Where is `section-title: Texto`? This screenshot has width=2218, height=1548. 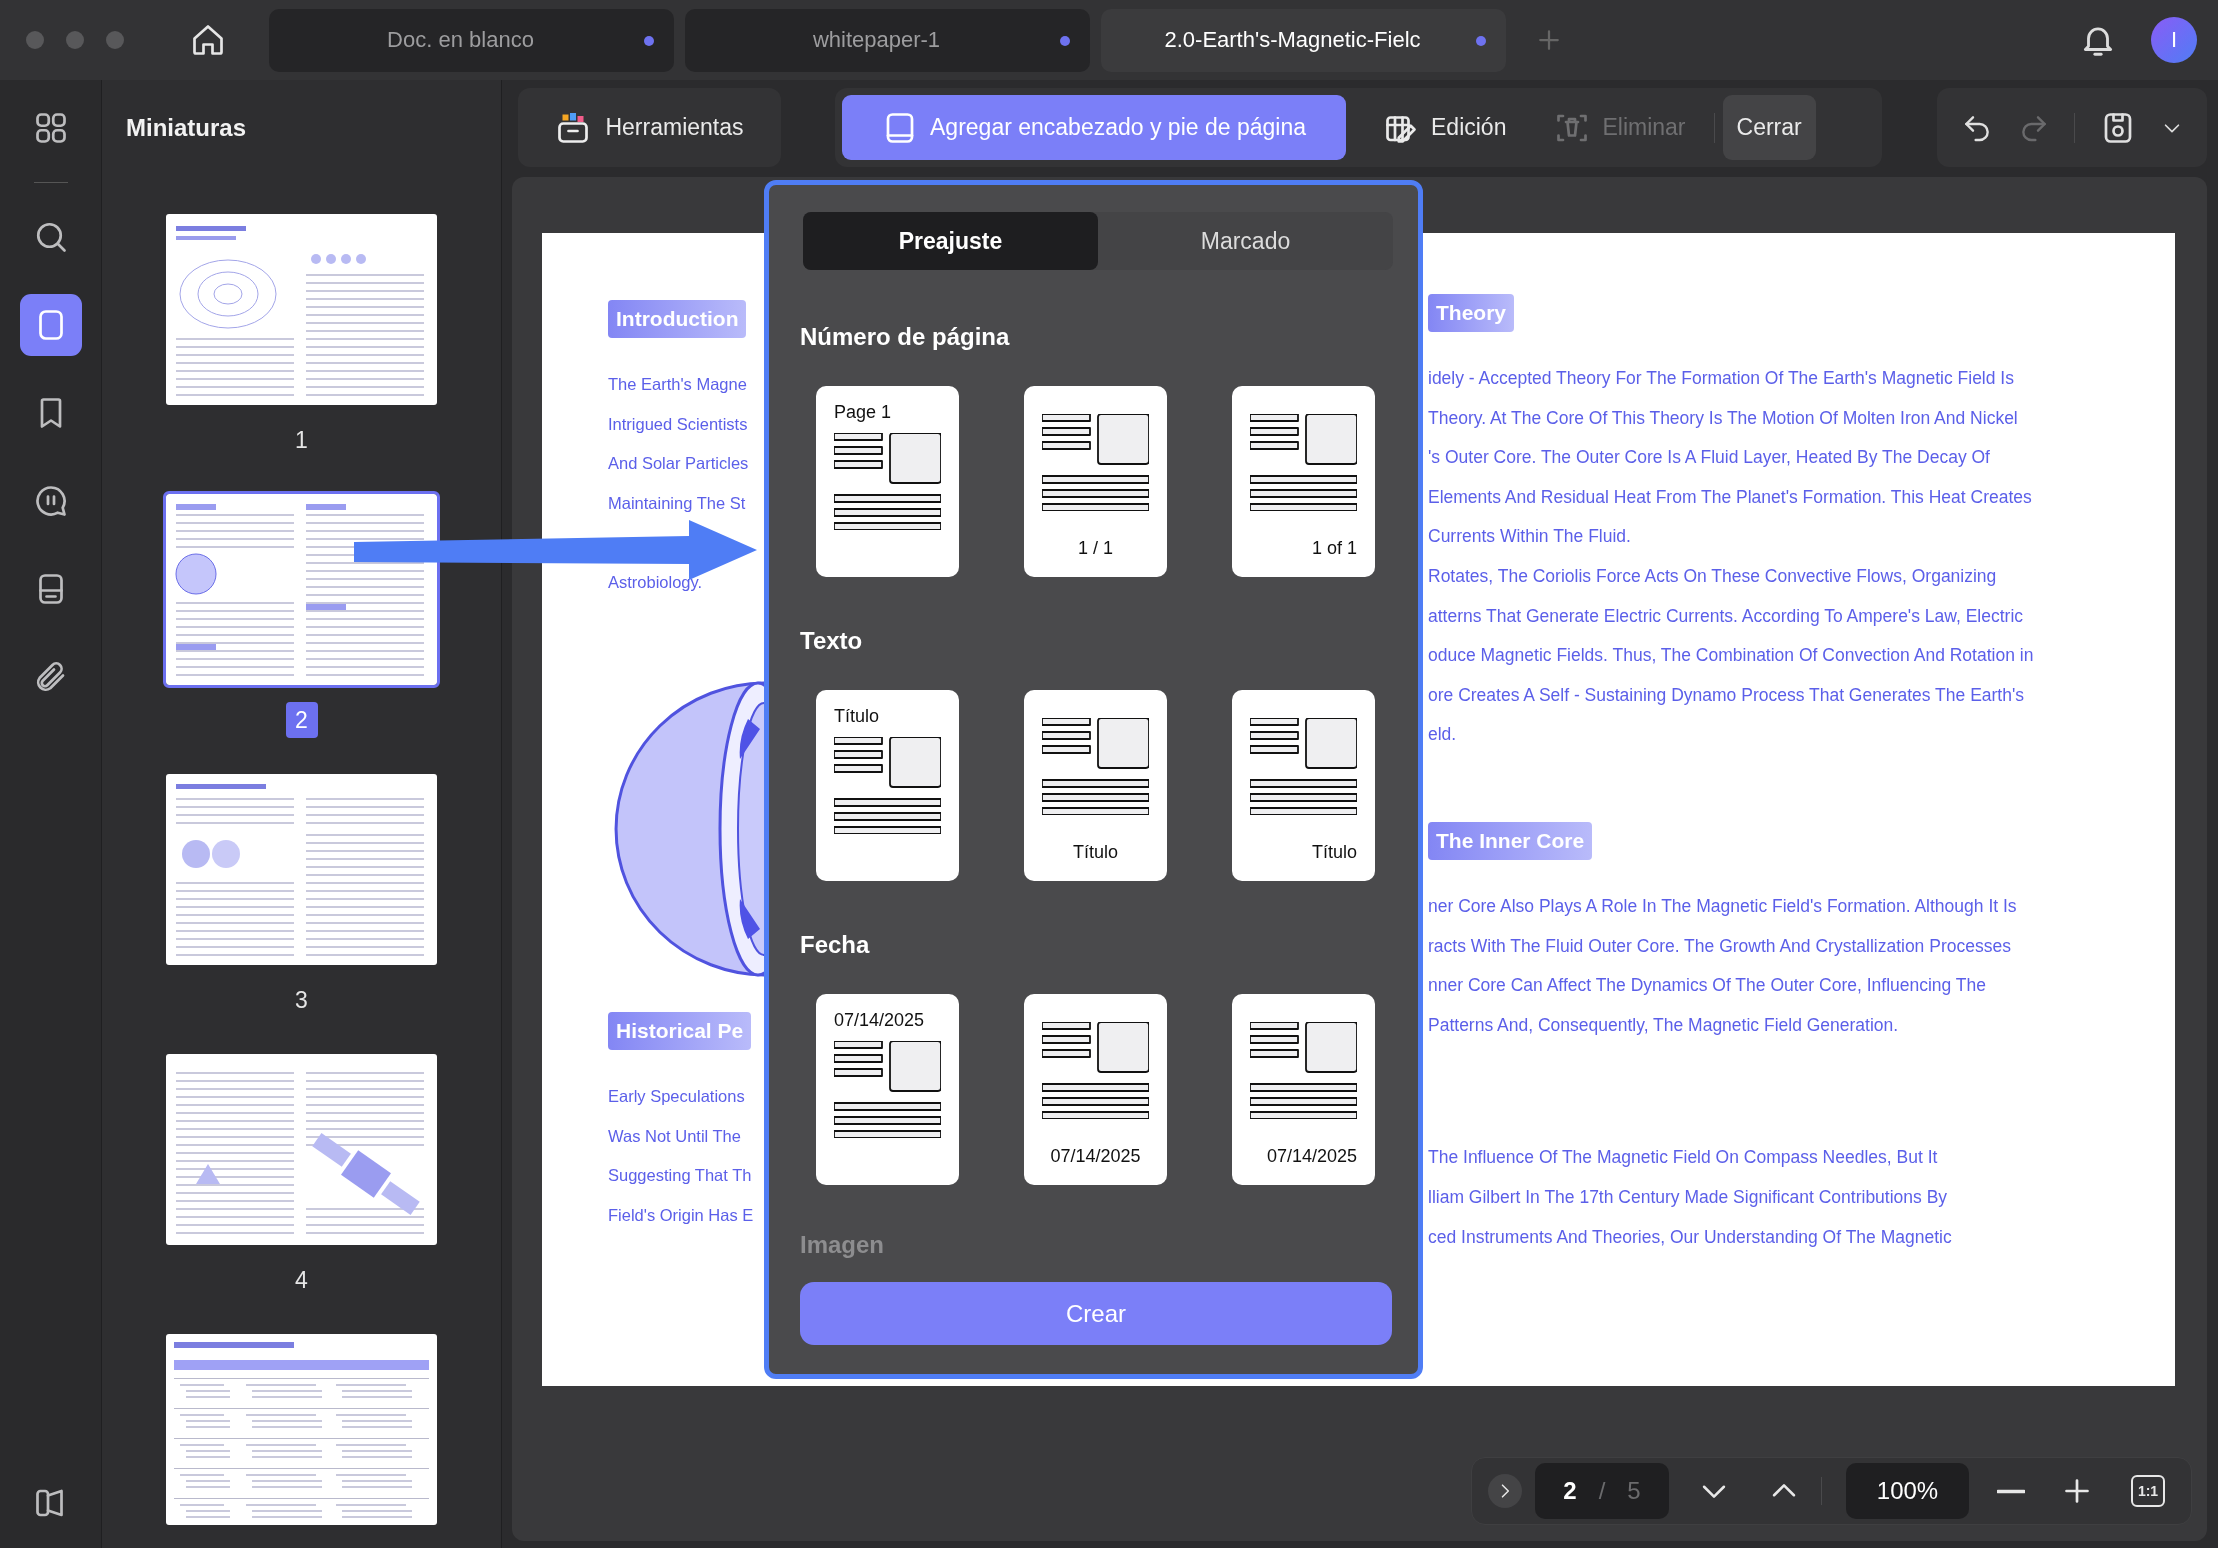 section-title: Texto is located at coordinates (832, 641).